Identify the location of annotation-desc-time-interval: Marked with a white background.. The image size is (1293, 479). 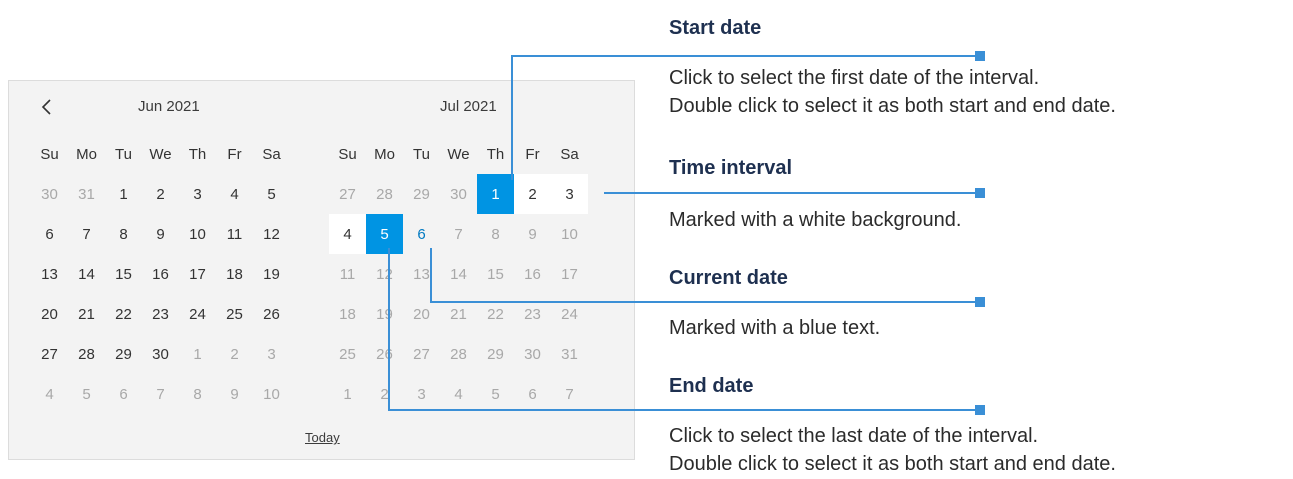
(815, 220).